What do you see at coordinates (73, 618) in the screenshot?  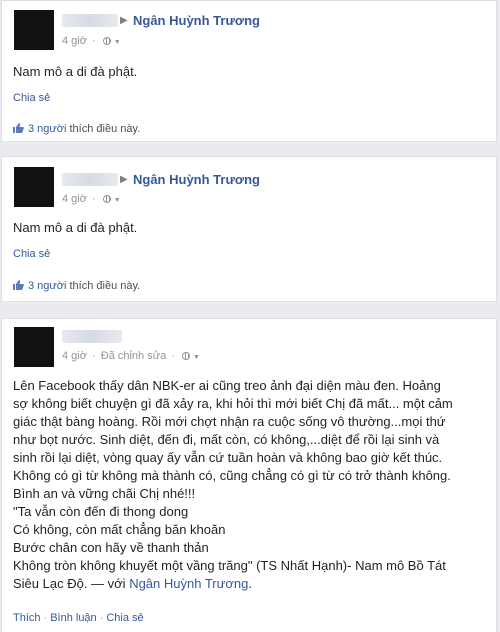 I see `comment-button: Bình luận` at bounding box center [73, 618].